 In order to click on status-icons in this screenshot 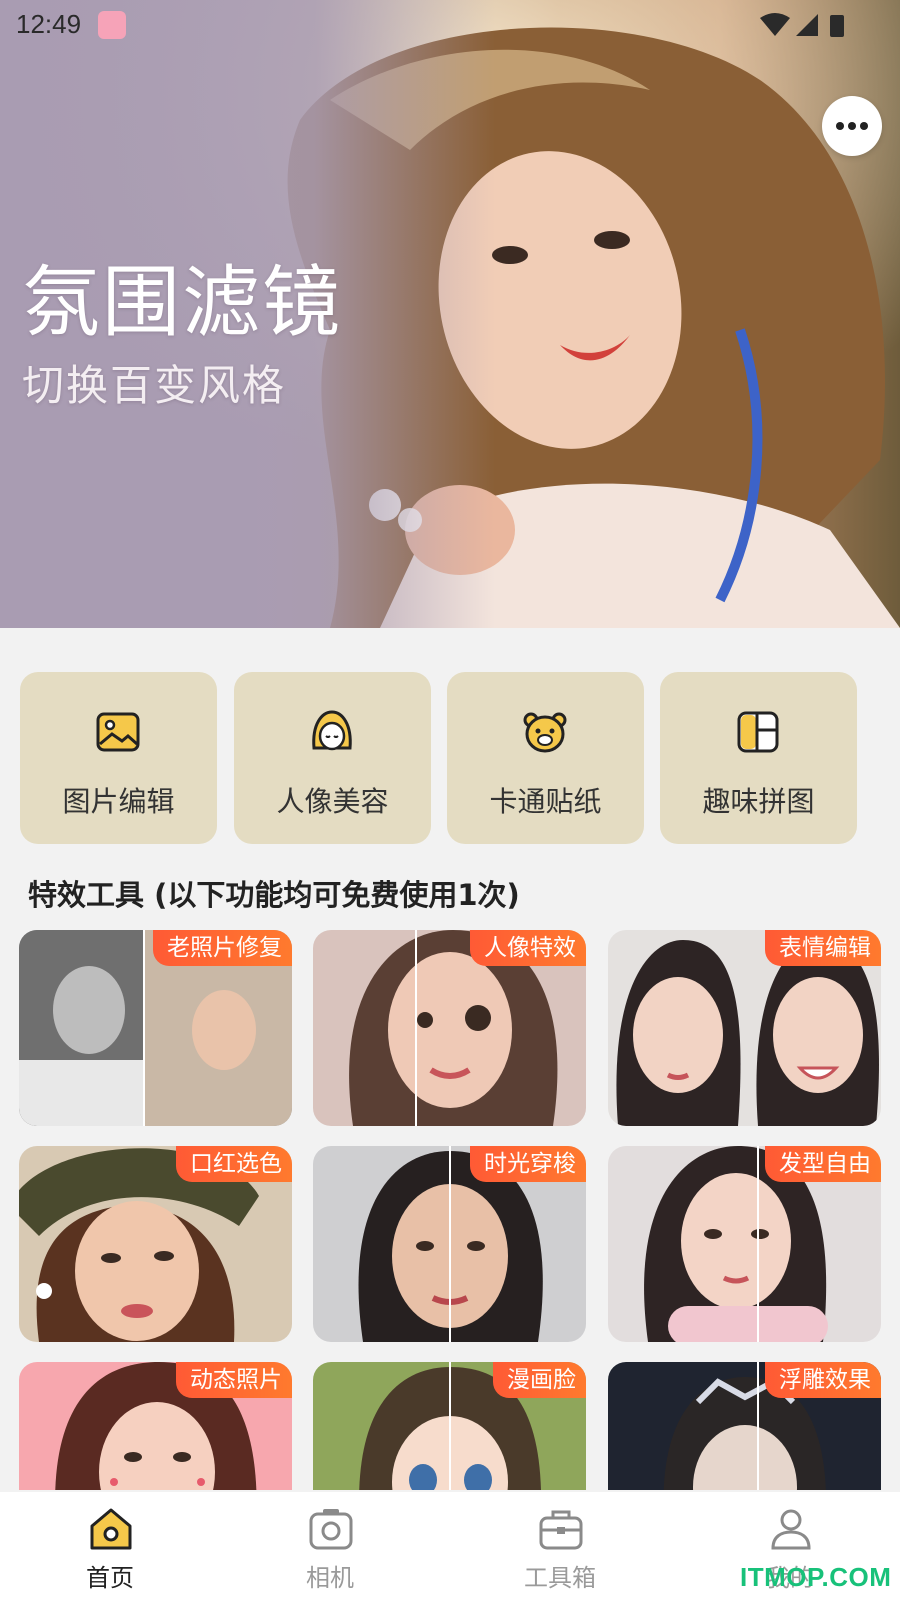, I will do `click(802, 25)`.